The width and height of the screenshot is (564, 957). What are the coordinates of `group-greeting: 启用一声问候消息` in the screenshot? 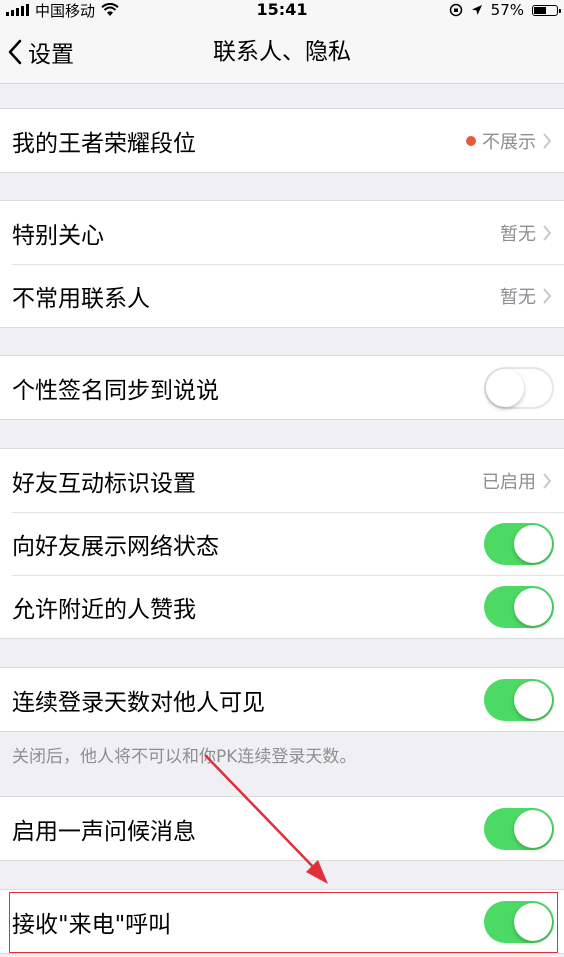 It's located at (282, 828).